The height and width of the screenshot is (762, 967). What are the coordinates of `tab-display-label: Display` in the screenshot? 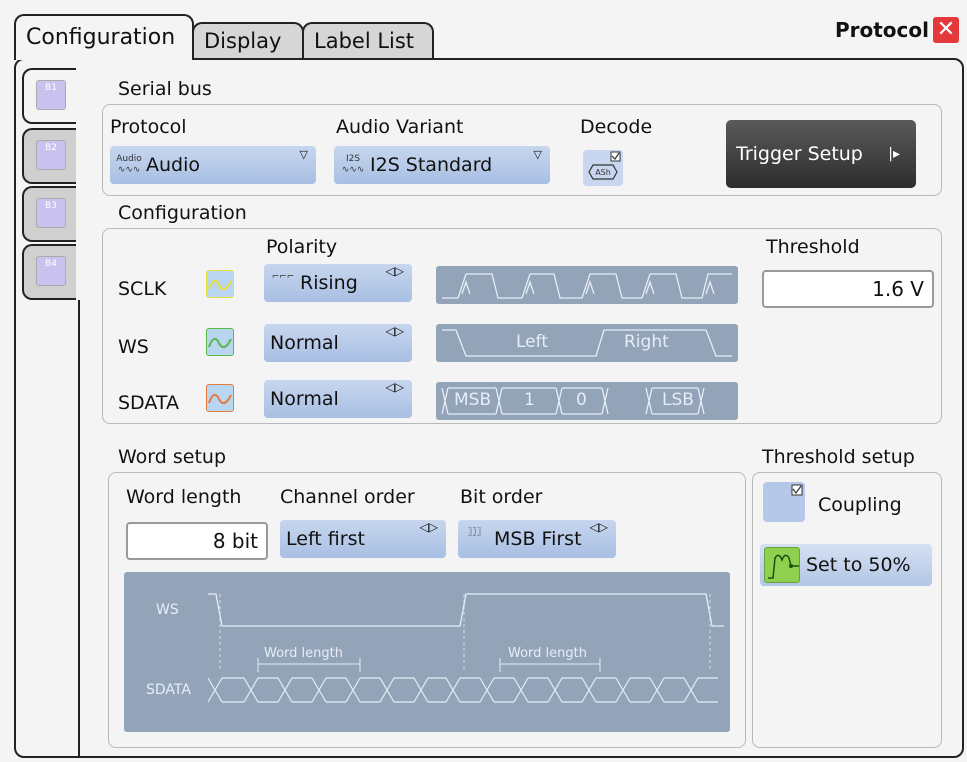 It's located at (243, 41).